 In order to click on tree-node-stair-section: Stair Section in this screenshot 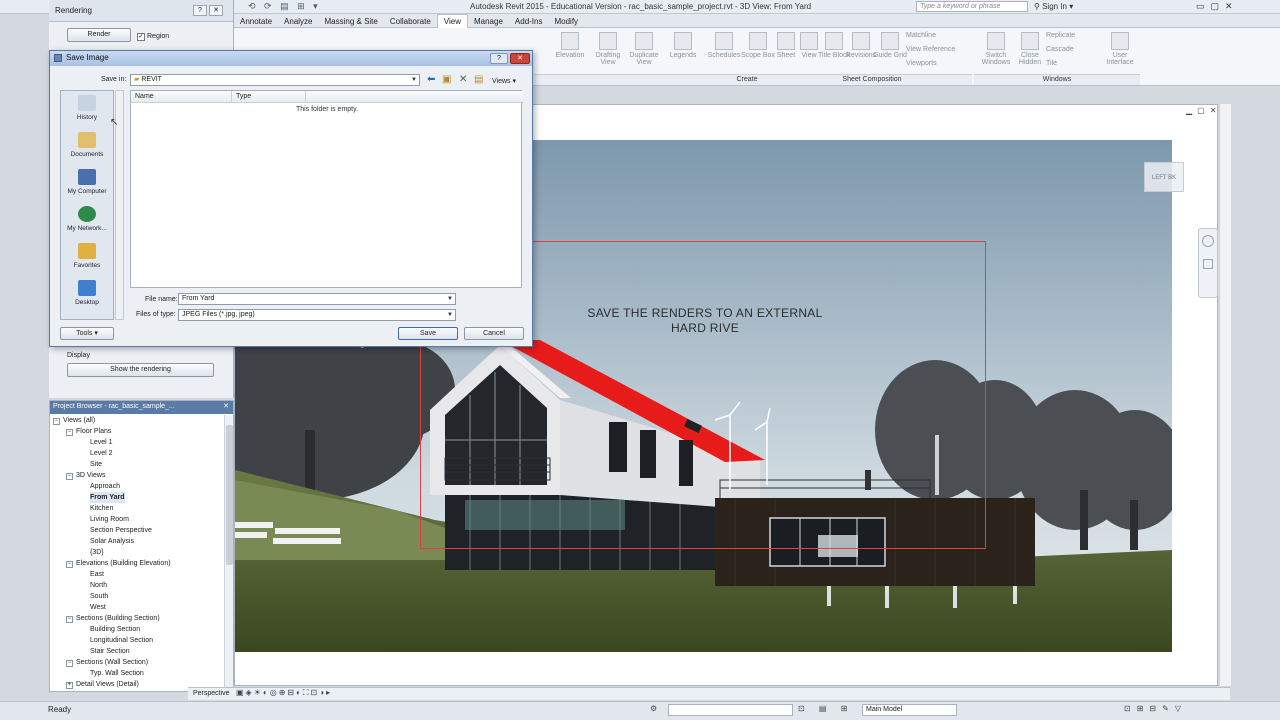, I will do `click(110, 651)`.